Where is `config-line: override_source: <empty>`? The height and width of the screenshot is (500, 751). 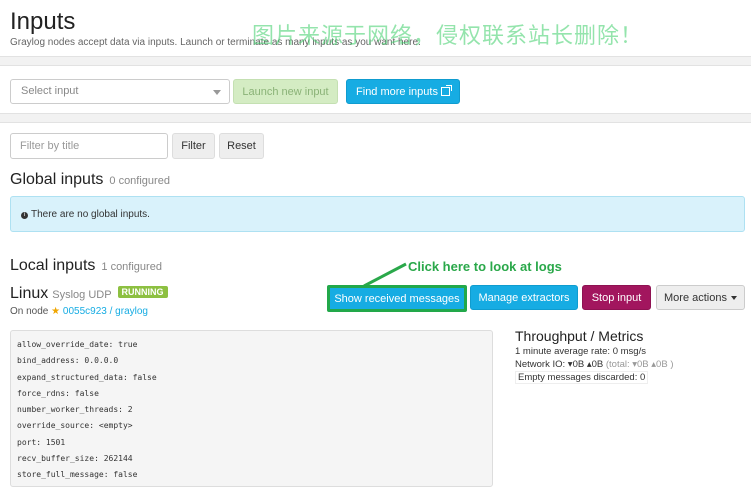
config-line: override_source: <empty> is located at coordinates (75, 426).